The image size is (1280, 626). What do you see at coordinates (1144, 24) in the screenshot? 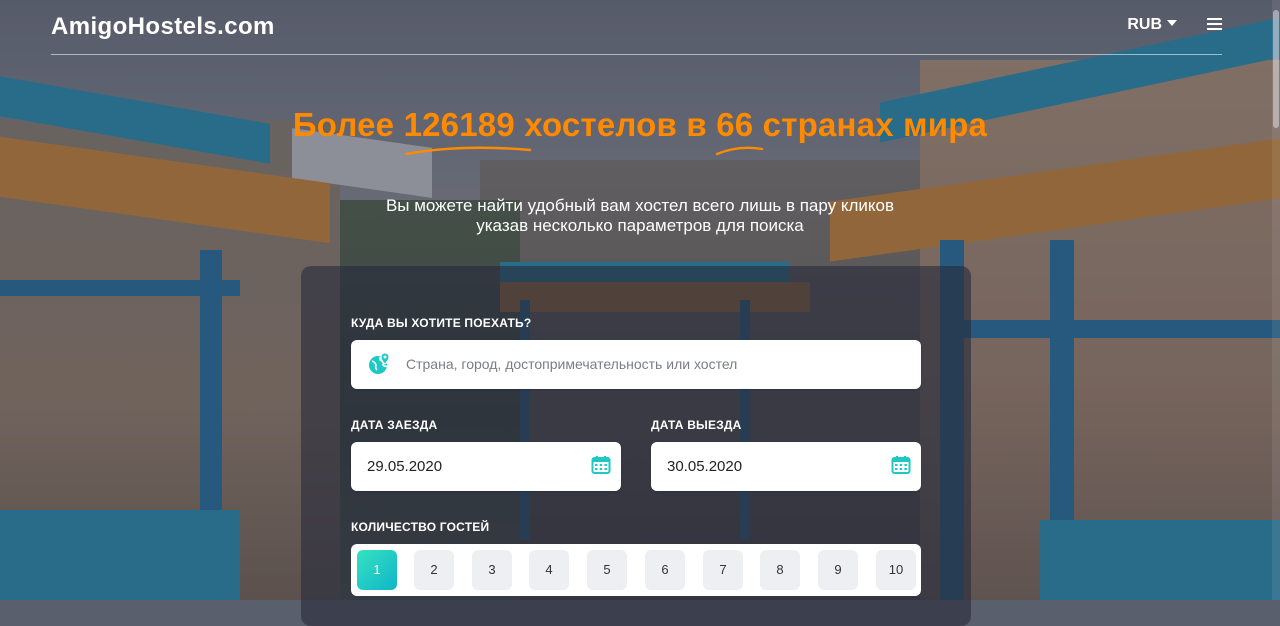
I see `currency-label: RUB` at bounding box center [1144, 24].